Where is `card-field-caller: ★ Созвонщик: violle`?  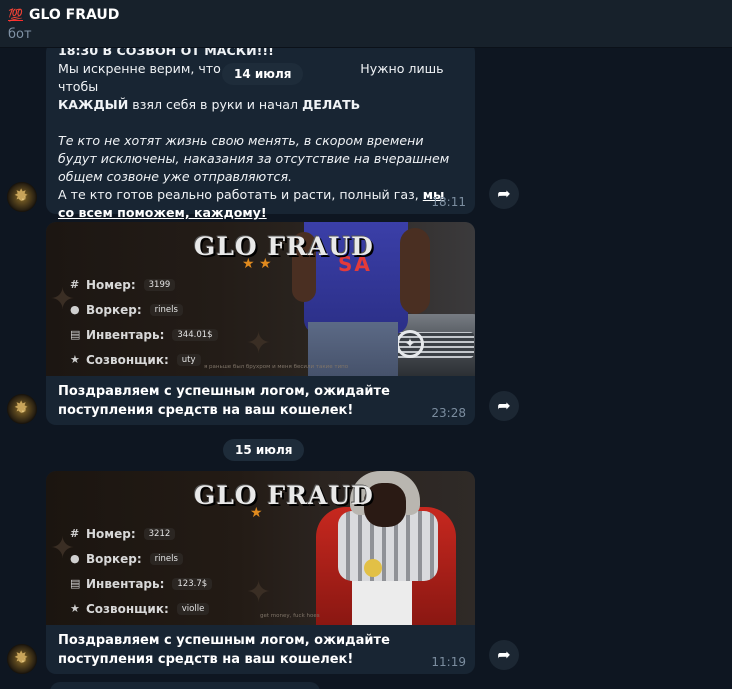
card-field-caller: ★ Созвонщик: violle is located at coordinates (141, 608).